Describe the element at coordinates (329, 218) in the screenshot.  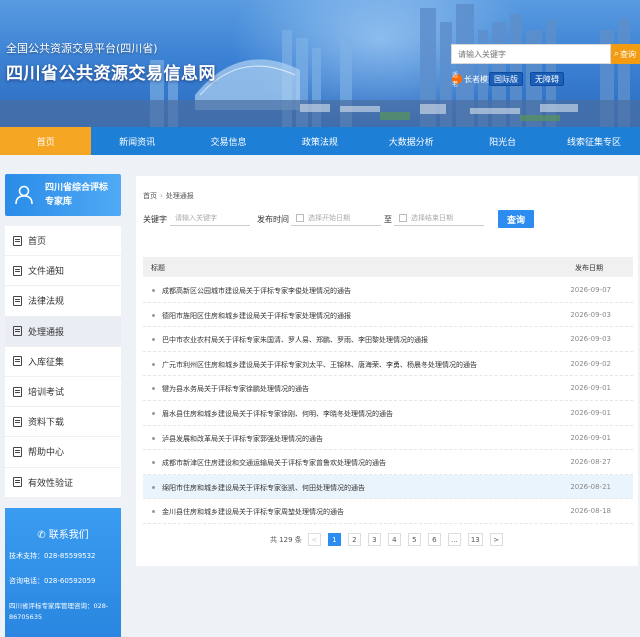
I see `start-date-placeholder: 选择开始日期` at that location.